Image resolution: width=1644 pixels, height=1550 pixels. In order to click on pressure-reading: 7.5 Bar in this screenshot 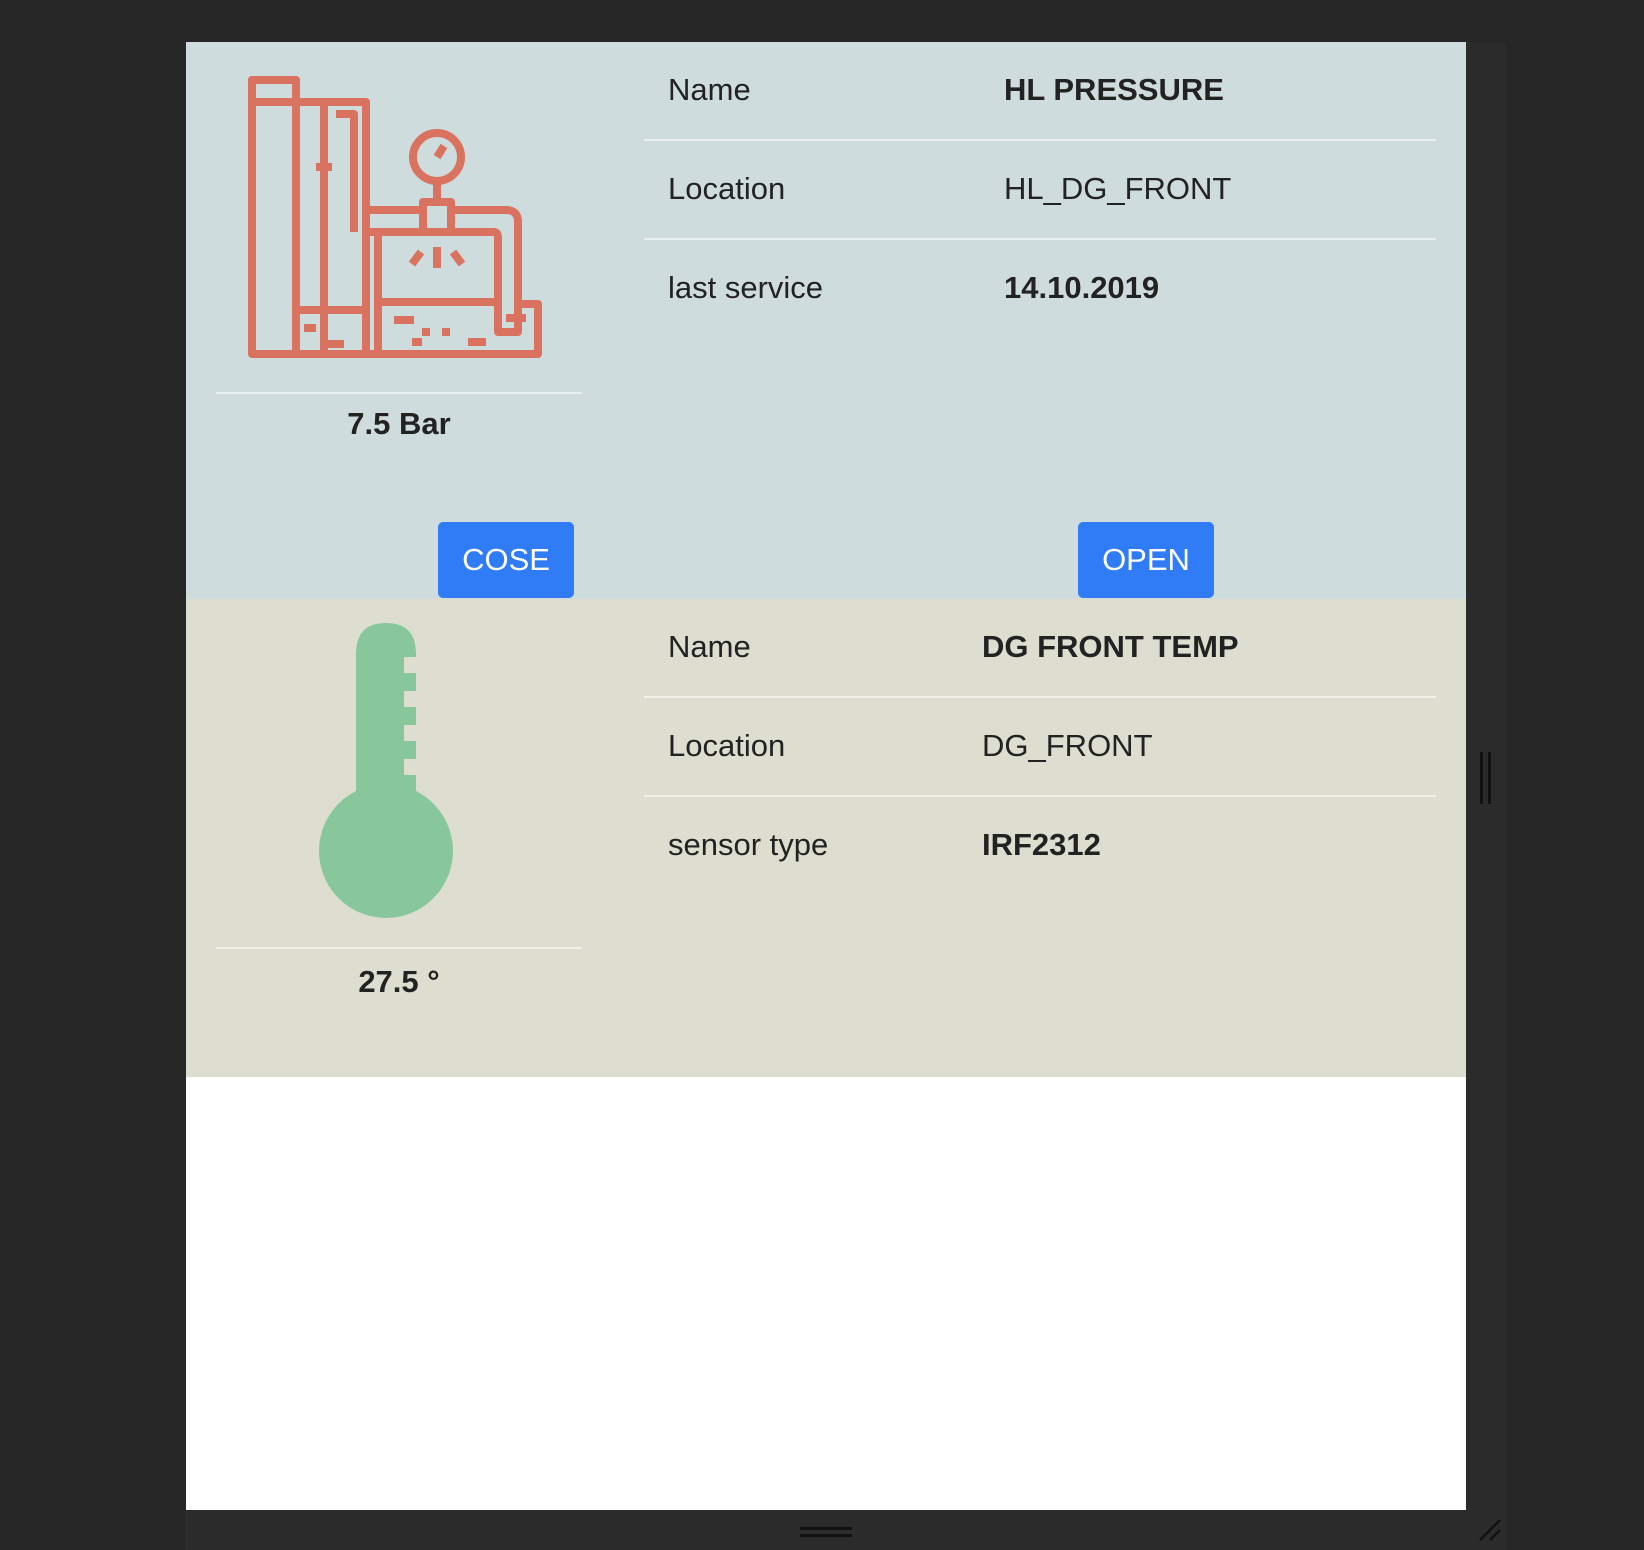, I will do `click(399, 423)`.